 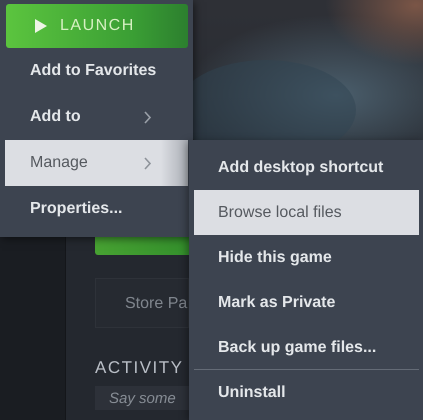 I want to click on store-page-button: Store Pa, so click(x=142, y=303).